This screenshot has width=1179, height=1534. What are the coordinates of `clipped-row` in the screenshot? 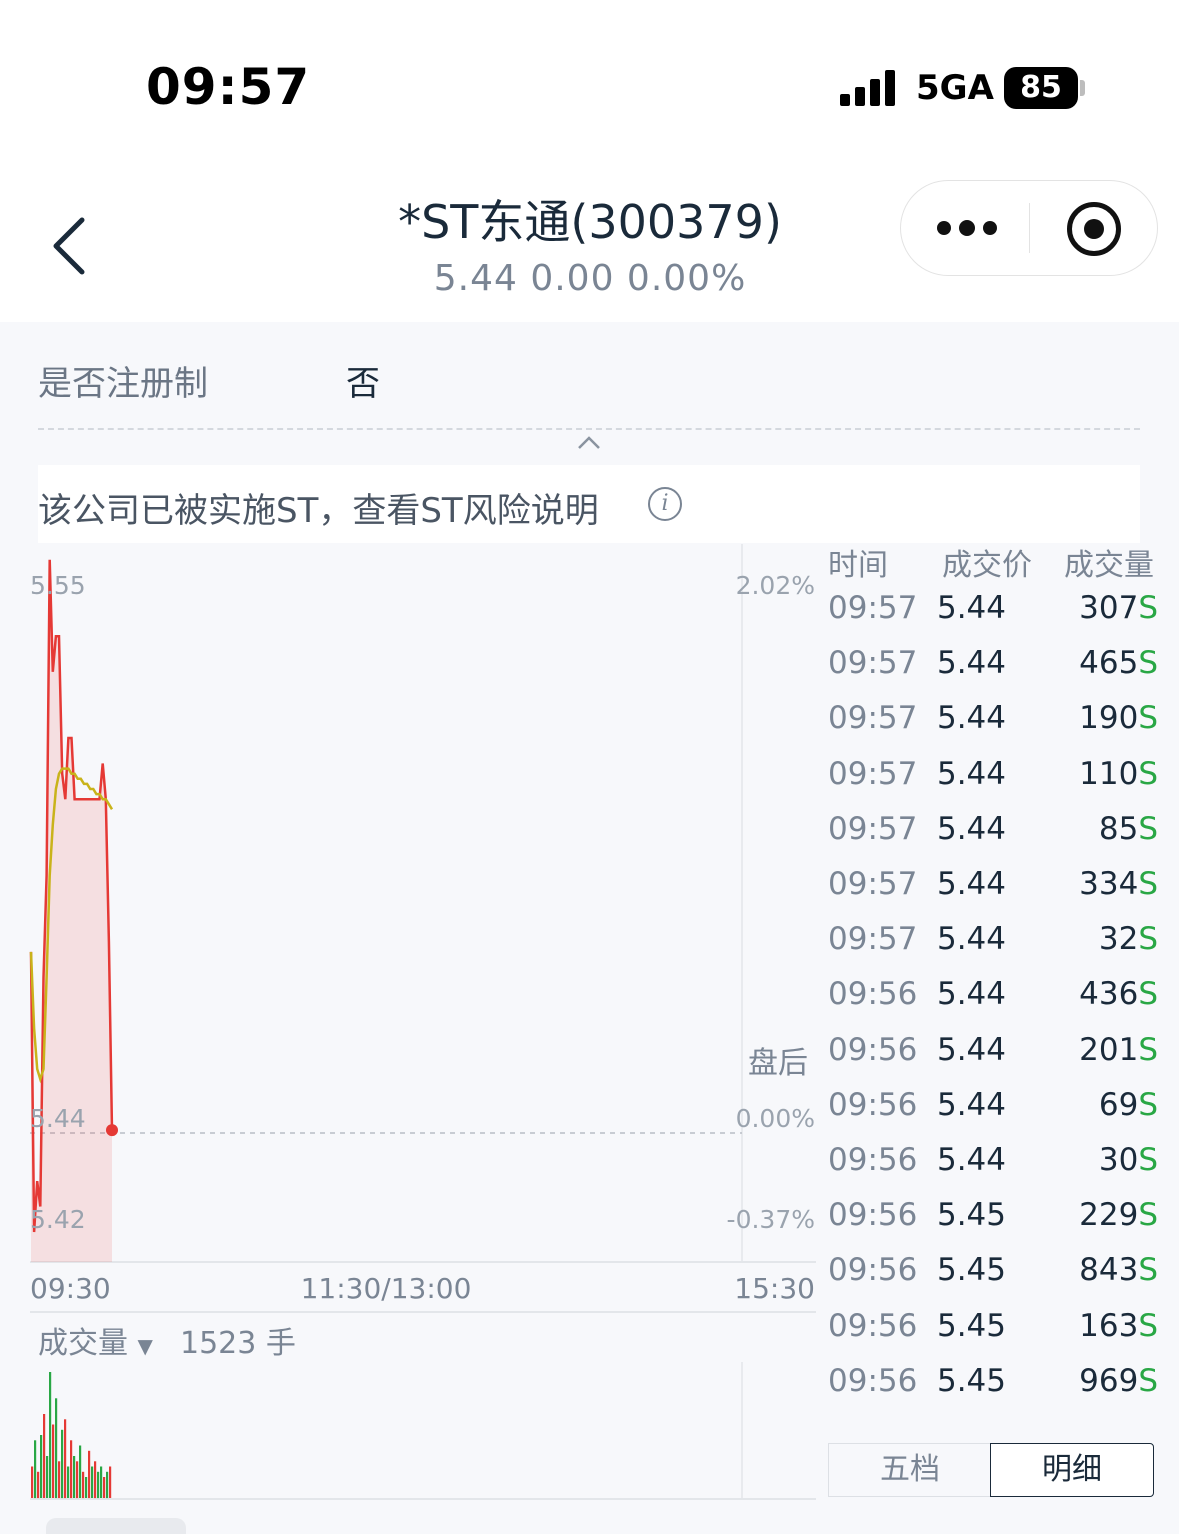 It's located at (589, 329).